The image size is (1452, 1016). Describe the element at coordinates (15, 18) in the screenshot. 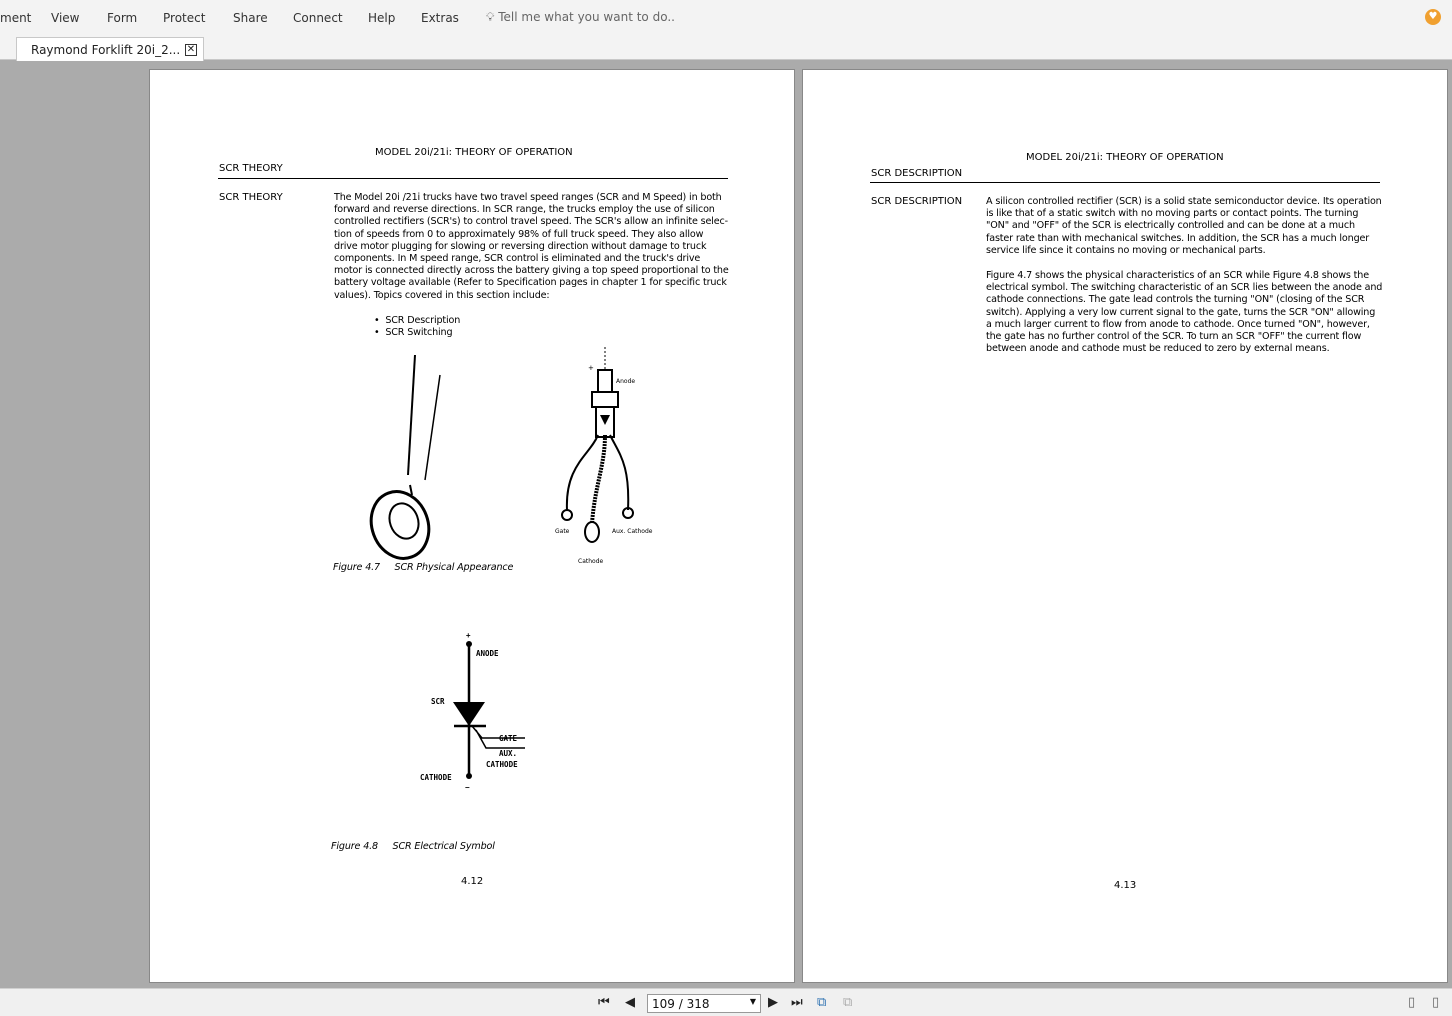

I see `menu-document: ment` at that location.